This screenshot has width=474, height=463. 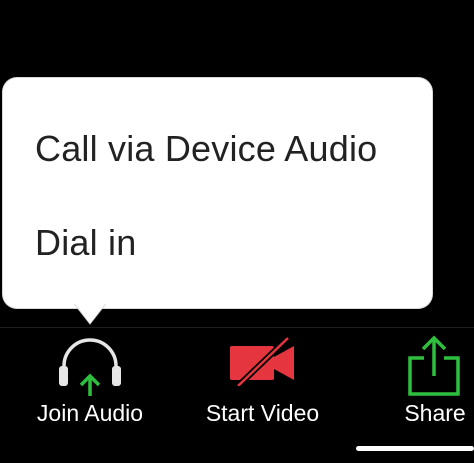 I want to click on join-audio-button: Join Audio, so click(x=90, y=385).